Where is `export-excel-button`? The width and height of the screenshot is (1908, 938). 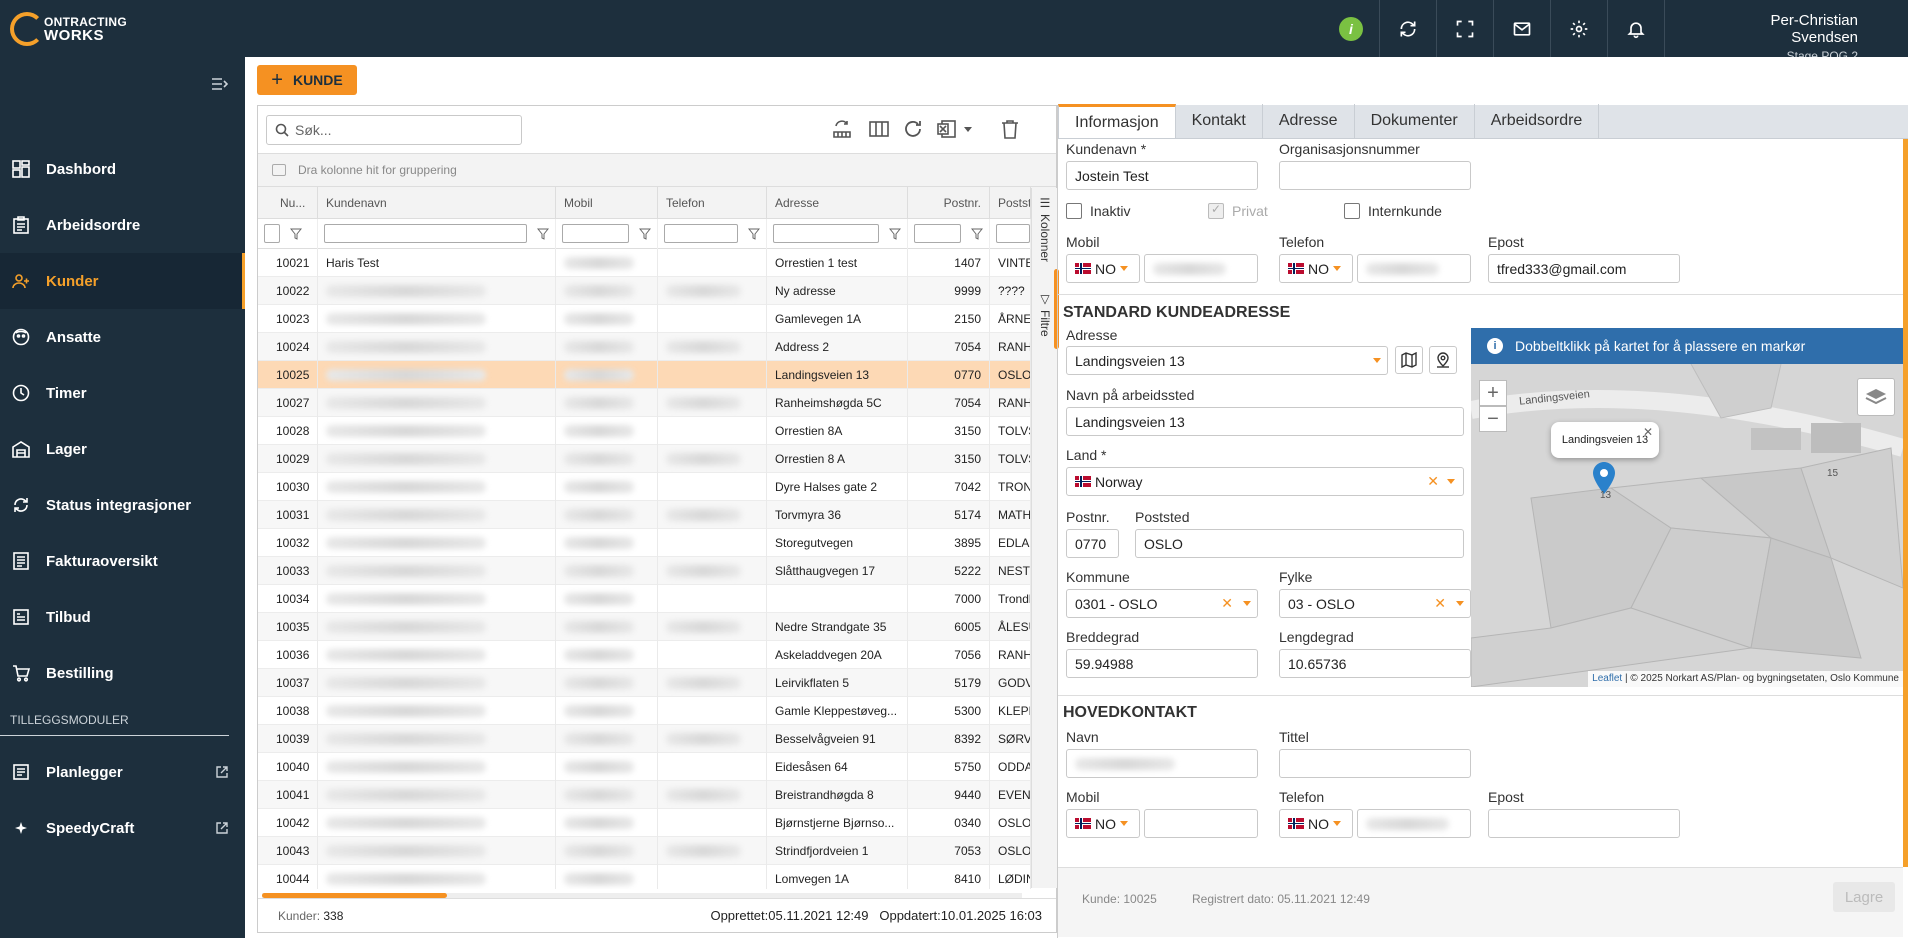 export-excel-button is located at coordinates (957, 130).